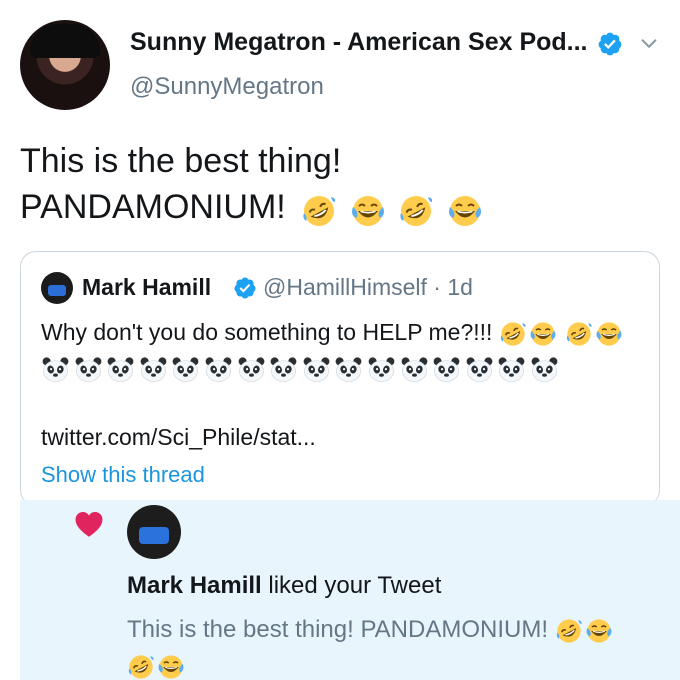  I want to click on notification-action: liked your Tweet, so click(351, 585).